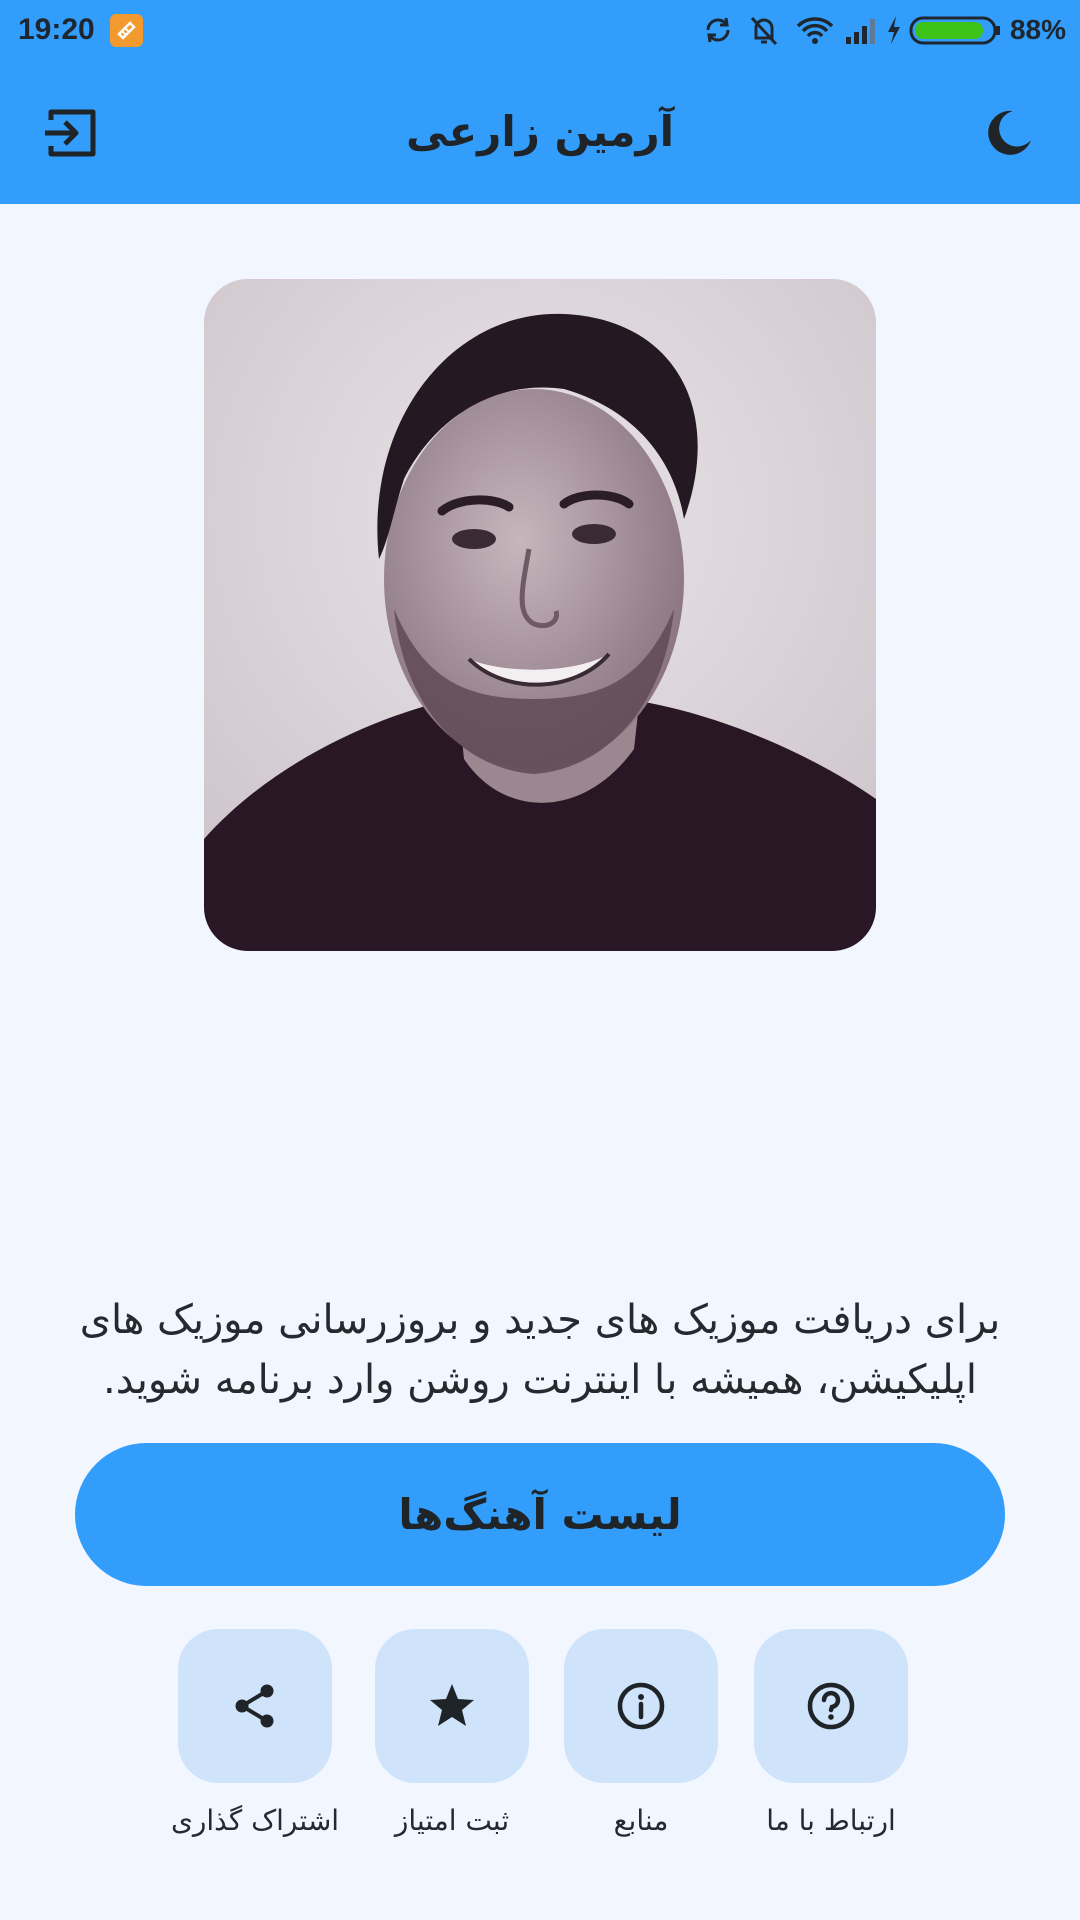 This screenshot has height=1920, width=1080. What do you see at coordinates (894, 32) in the screenshot?
I see `charging-icon` at bounding box center [894, 32].